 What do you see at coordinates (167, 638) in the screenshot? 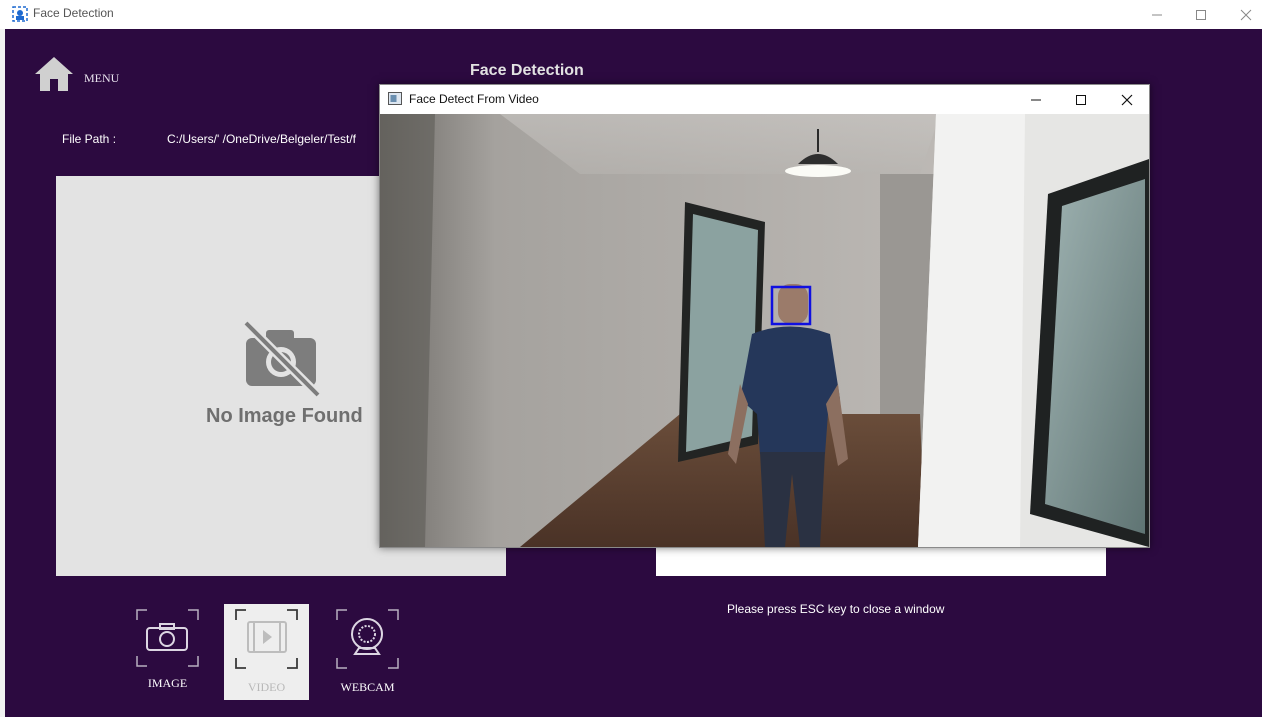
I see `camera-icon` at bounding box center [167, 638].